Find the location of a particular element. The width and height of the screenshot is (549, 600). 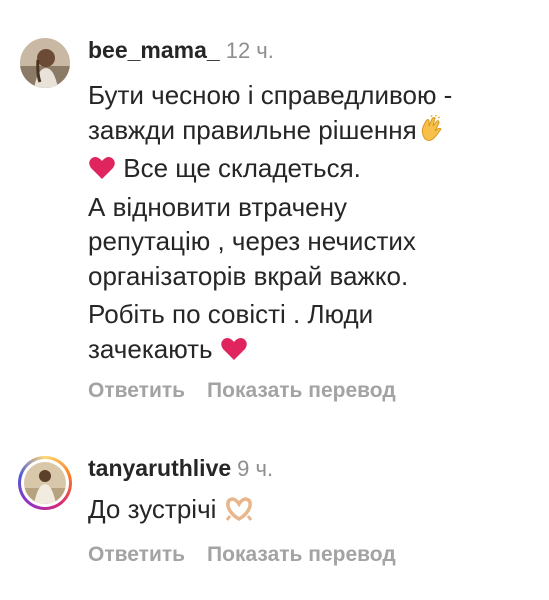

comment-text: До зустрічі is located at coordinates (308, 509).